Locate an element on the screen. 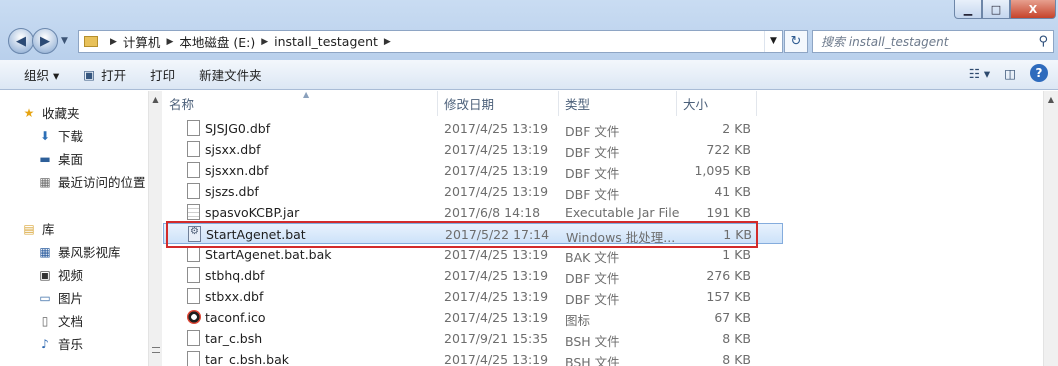 This screenshot has height=366, width=1058. file-name: sjszs.dbf is located at coordinates (232, 191).